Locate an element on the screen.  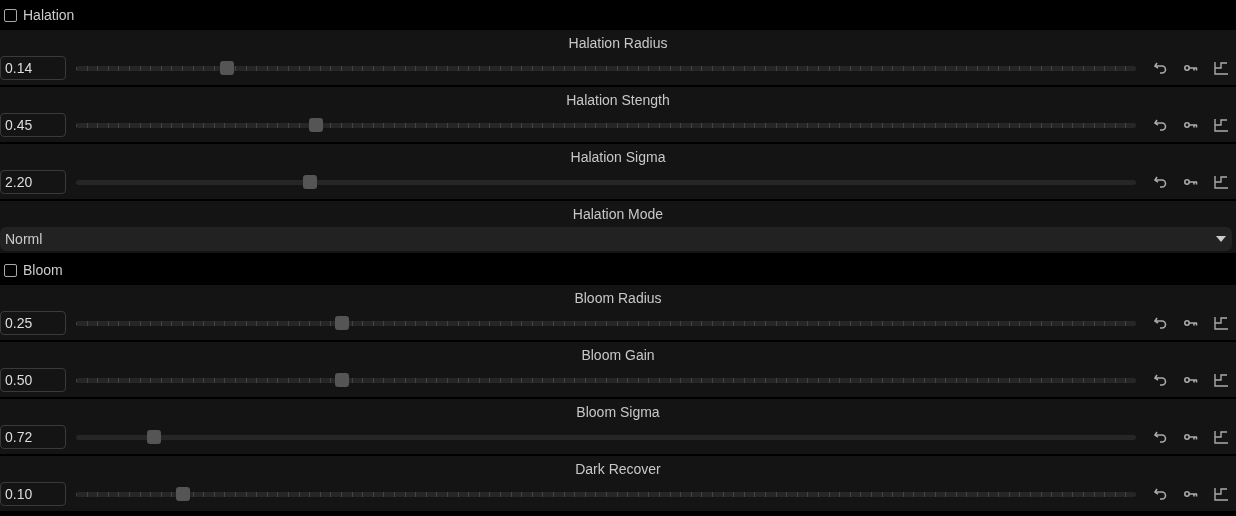
slider-label: Halation Sigma is located at coordinates (618, 157).